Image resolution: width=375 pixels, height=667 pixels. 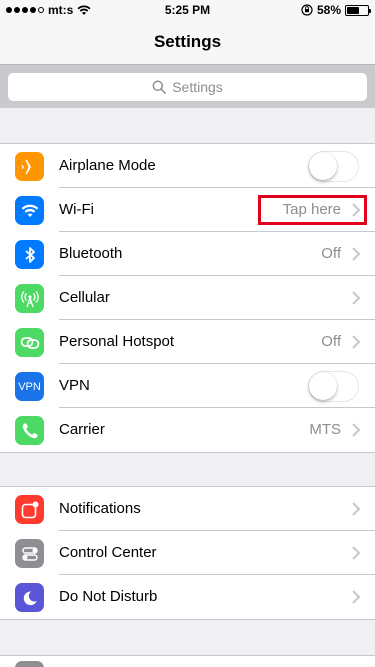 I want to click on control-center-icon, so click(x=29, y=553).